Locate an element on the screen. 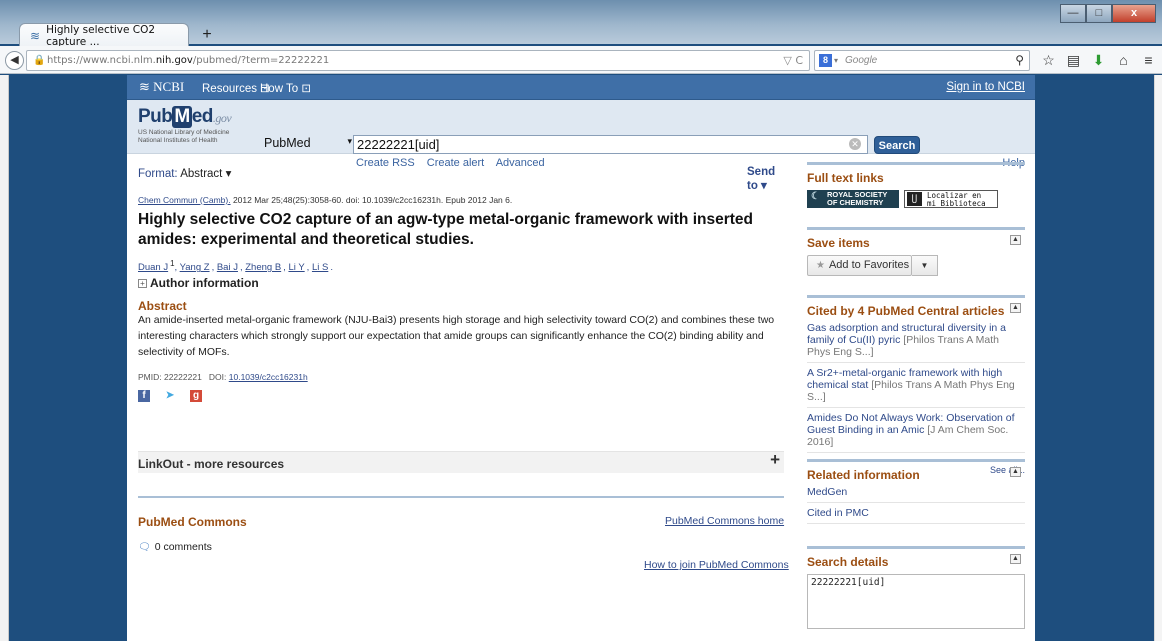 The image size is (1162, 641). search-details-textarea: 22222221[uid] is located at coordinates (916, 601).